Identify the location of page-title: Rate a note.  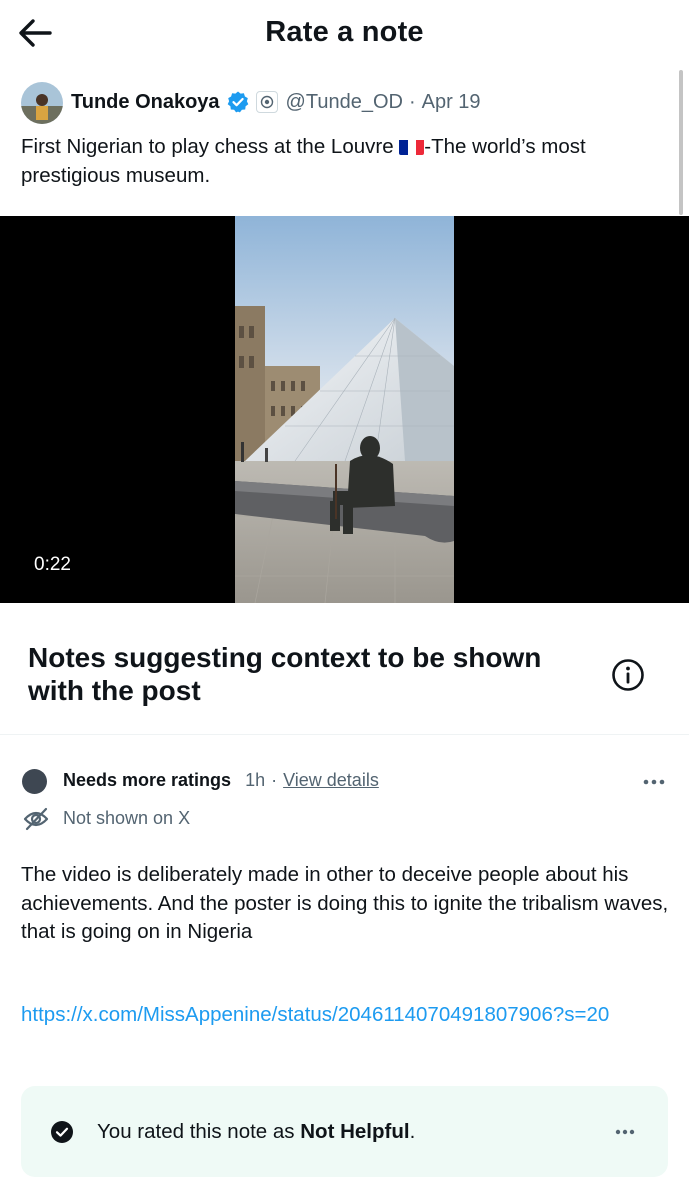
(344, 32).